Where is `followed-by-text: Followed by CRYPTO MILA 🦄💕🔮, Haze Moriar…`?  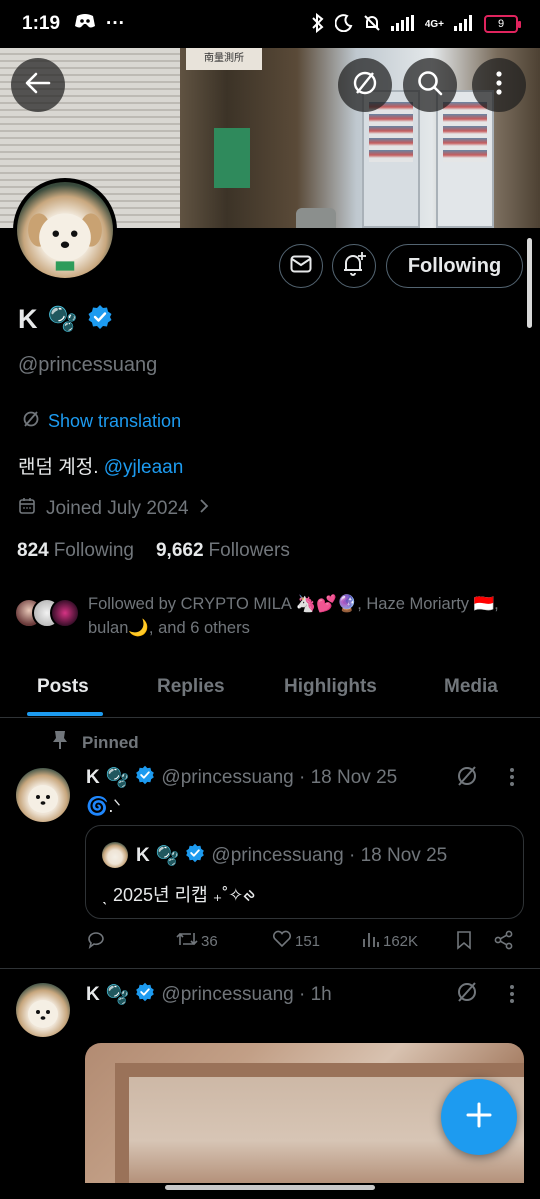 followed-by-text: Followed by CRYPTO MILA 🦄💕🔮, Haze Moriar… is located at coordinates (293, 616).